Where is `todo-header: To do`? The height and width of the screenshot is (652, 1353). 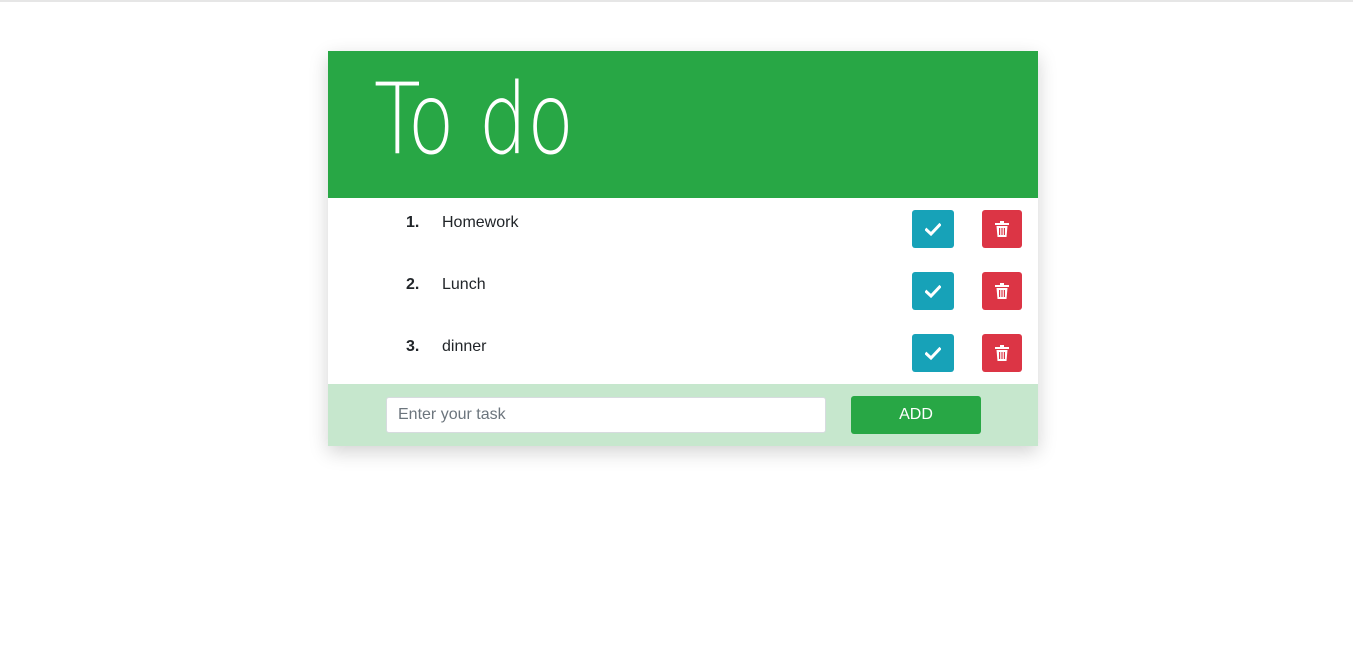 todo-header: To do is located at coordinates (683, 124).